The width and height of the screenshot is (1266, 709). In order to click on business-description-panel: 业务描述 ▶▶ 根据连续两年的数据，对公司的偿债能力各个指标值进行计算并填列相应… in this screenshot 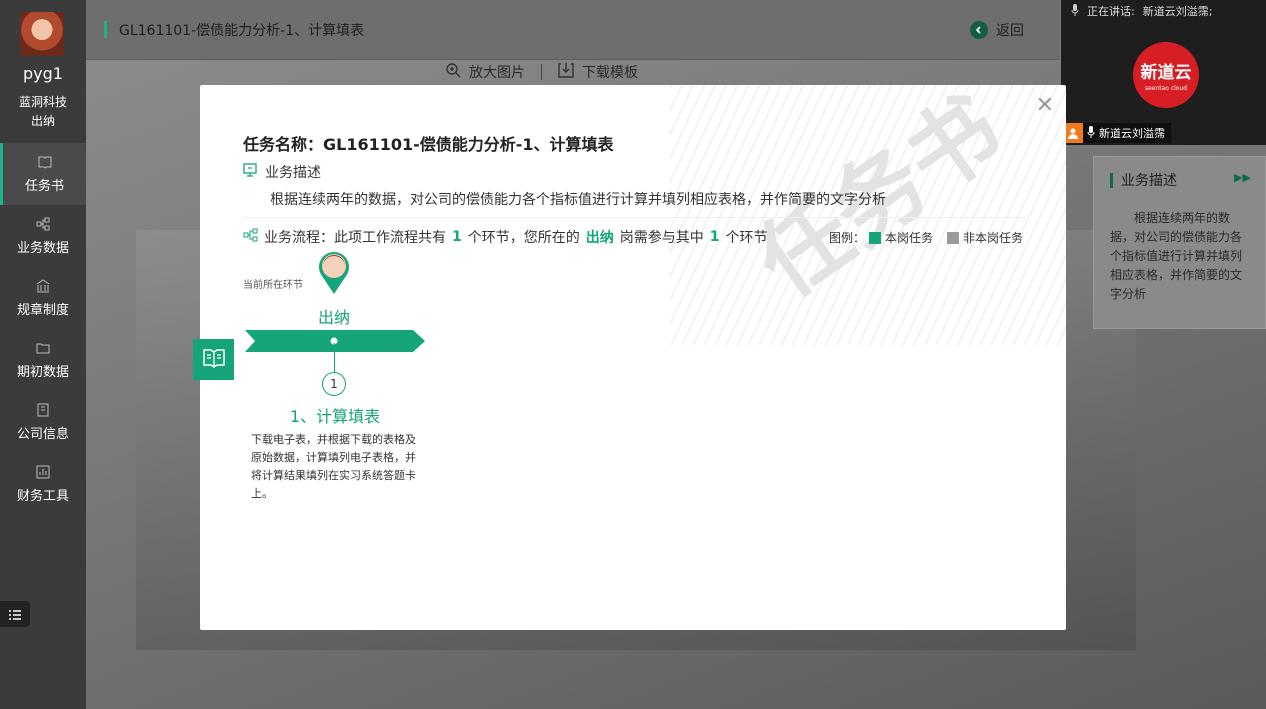, I will do `click(1179, 242)`.